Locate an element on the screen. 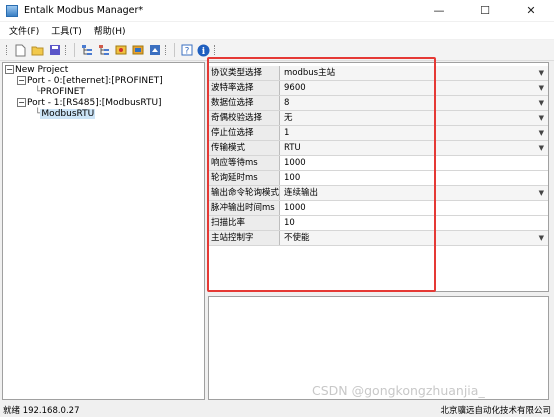  prop-row-scan-ratio: 扫描比率 10 is located at coordinates (378, 223).